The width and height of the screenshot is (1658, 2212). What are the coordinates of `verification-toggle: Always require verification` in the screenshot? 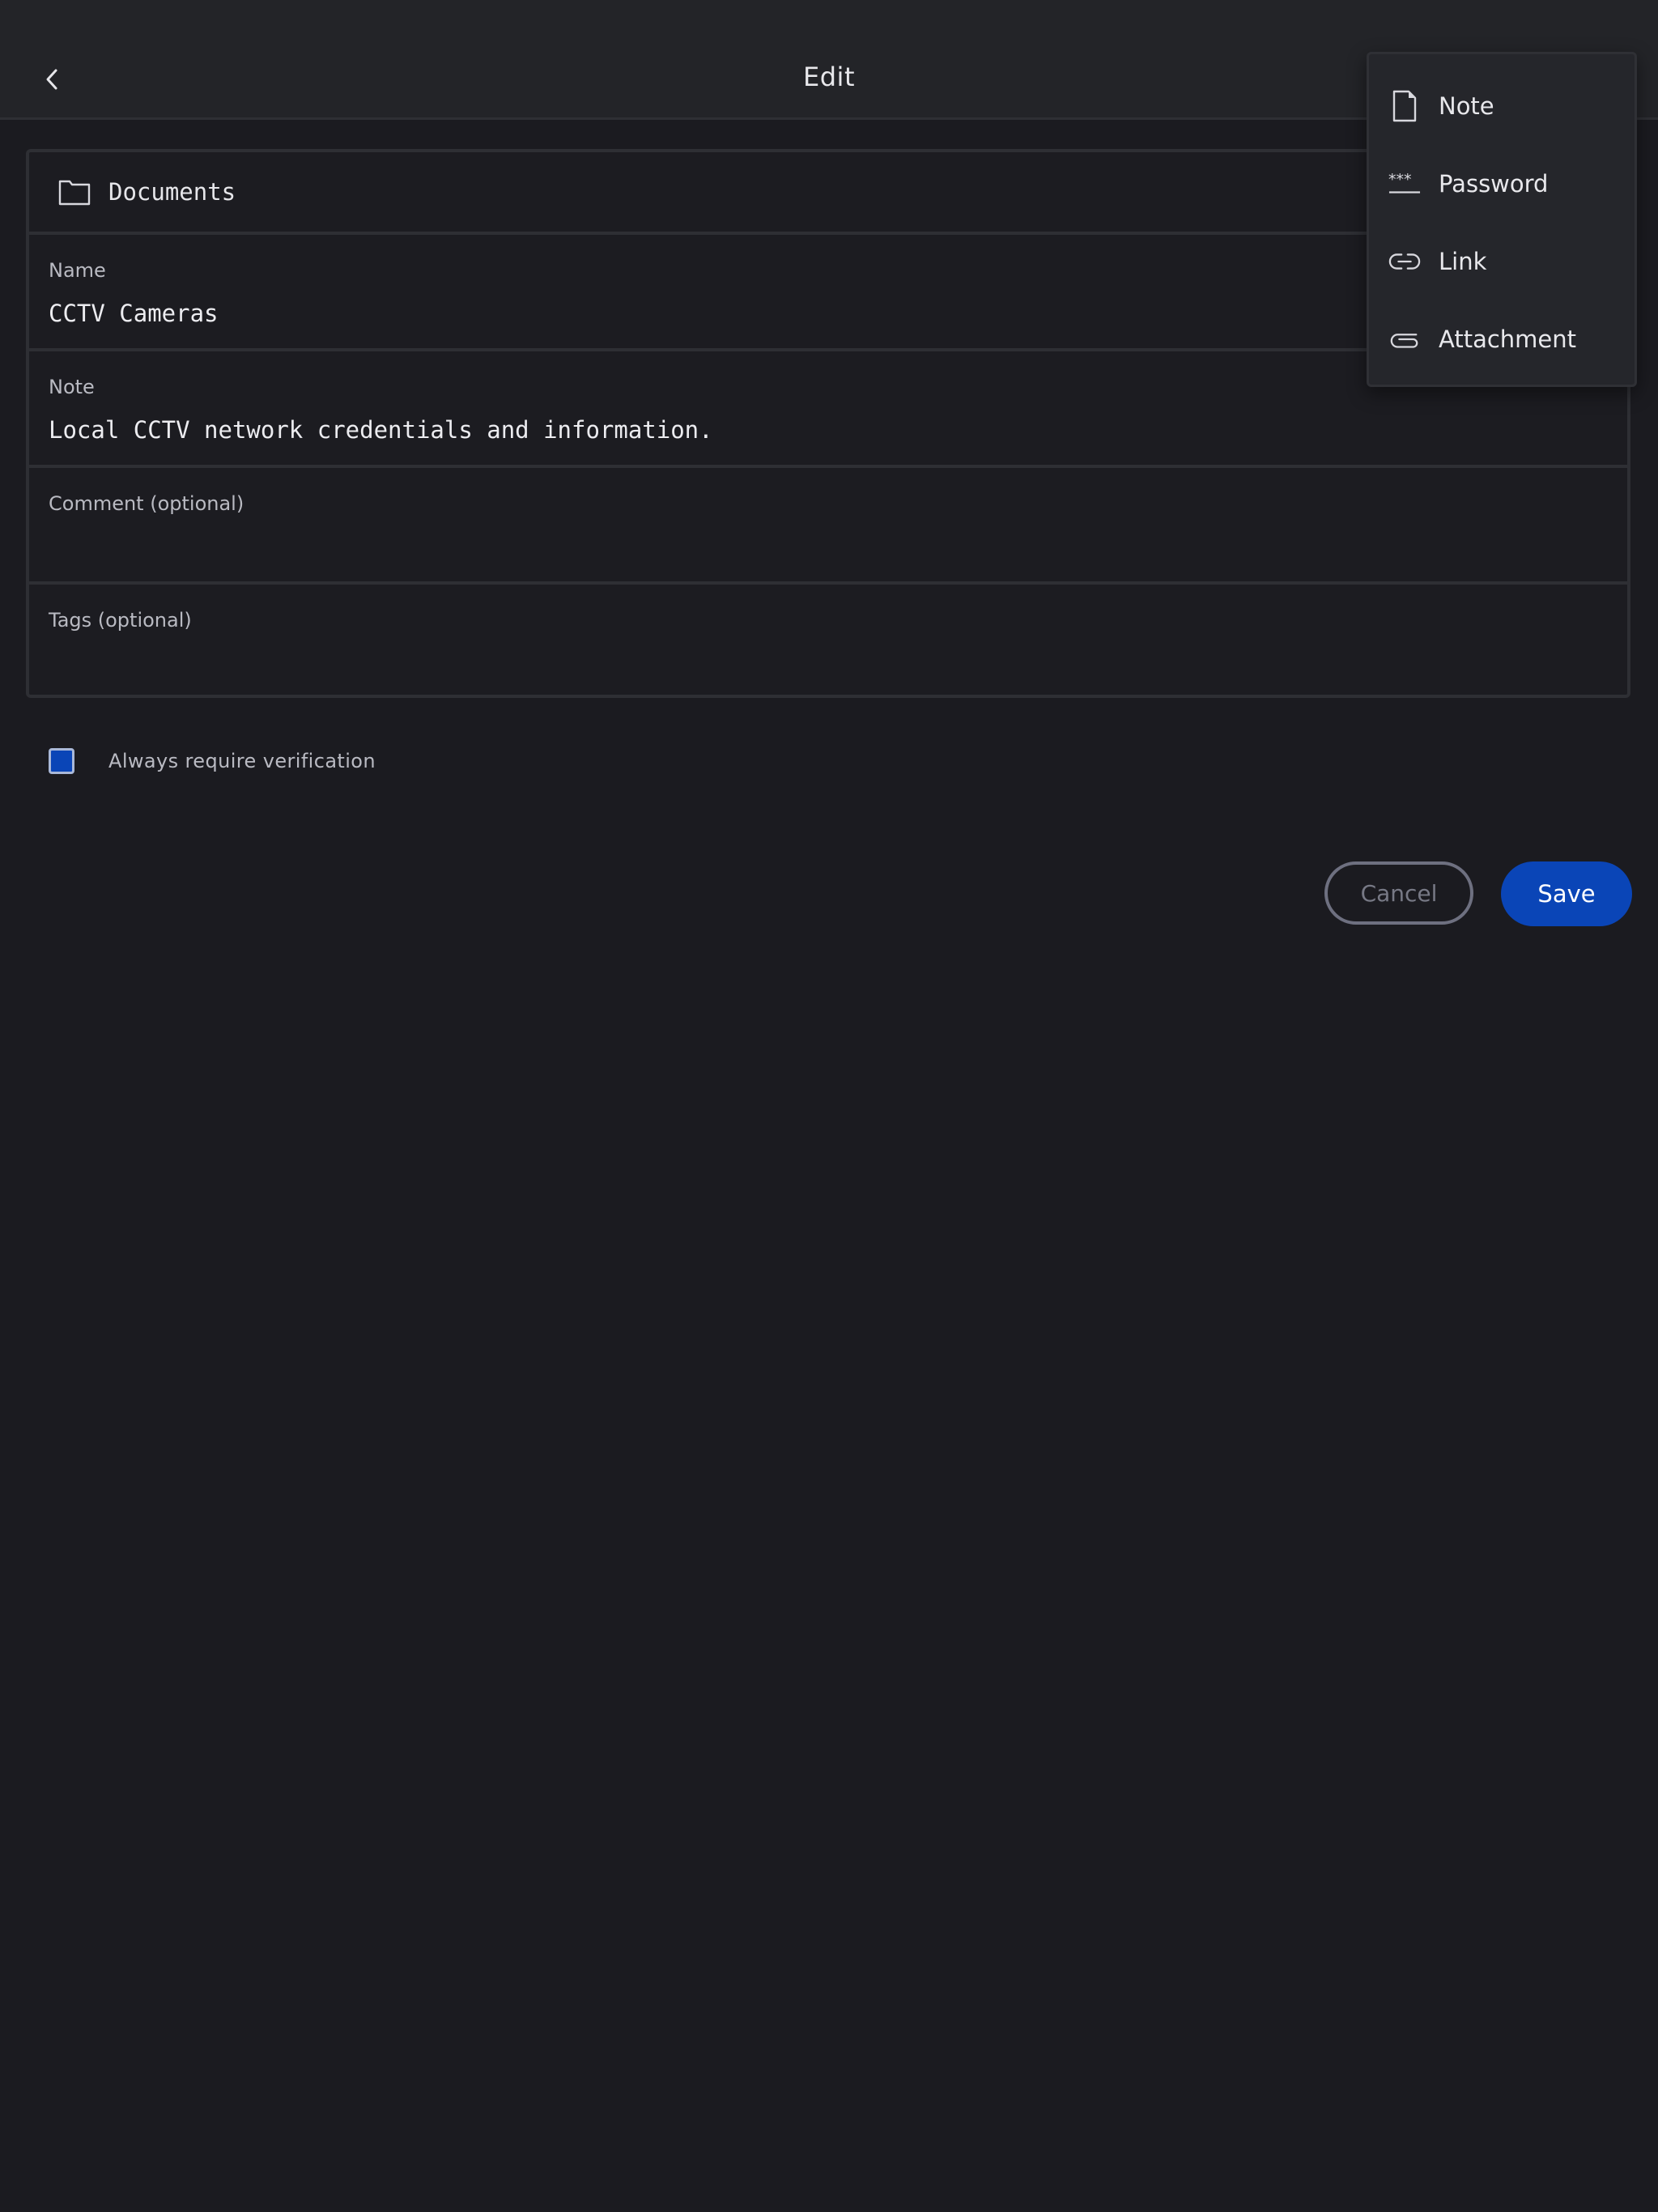 It's located at (212, 761).